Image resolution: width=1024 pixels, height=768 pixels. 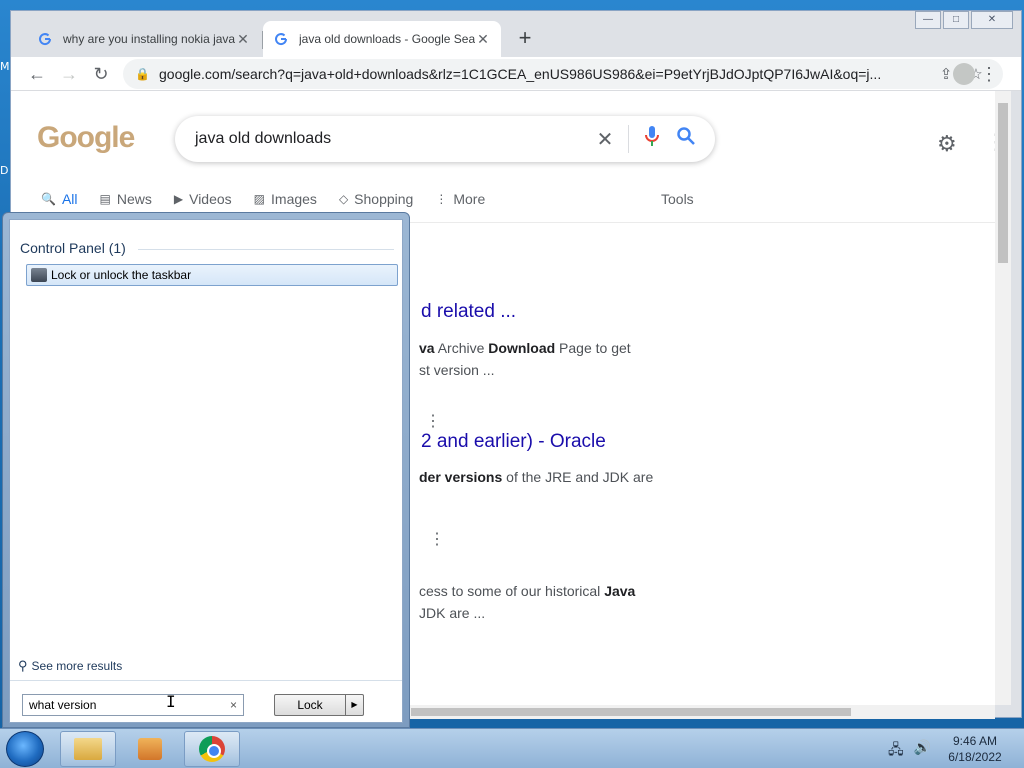 I want to click on result-item-lock-taskbar: Lock or unlock the taskbar, so click(x=212, y=275).